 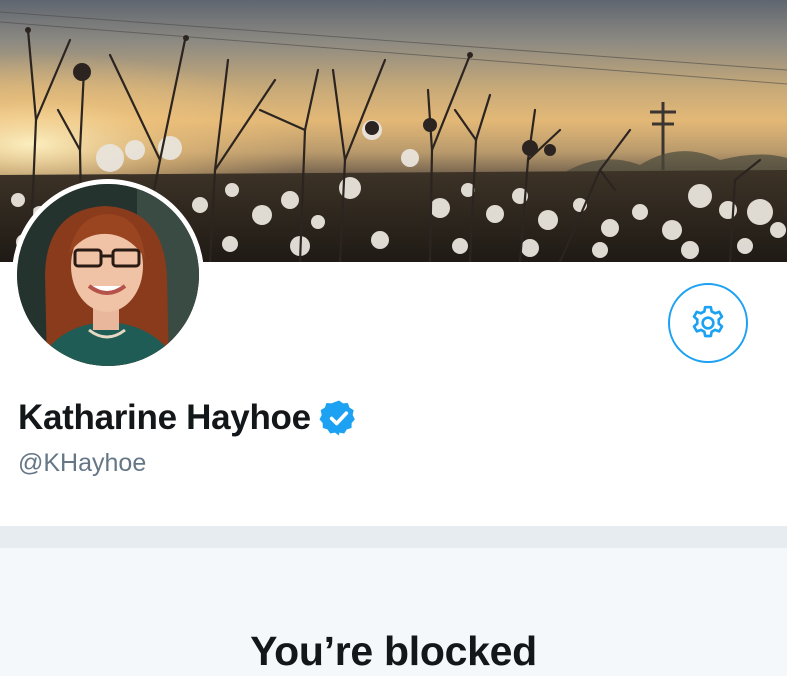 What do you see at coordinates (339, 418) in the screenshot?
I see `verified-badge-icon` at bounding box center [339, 418].